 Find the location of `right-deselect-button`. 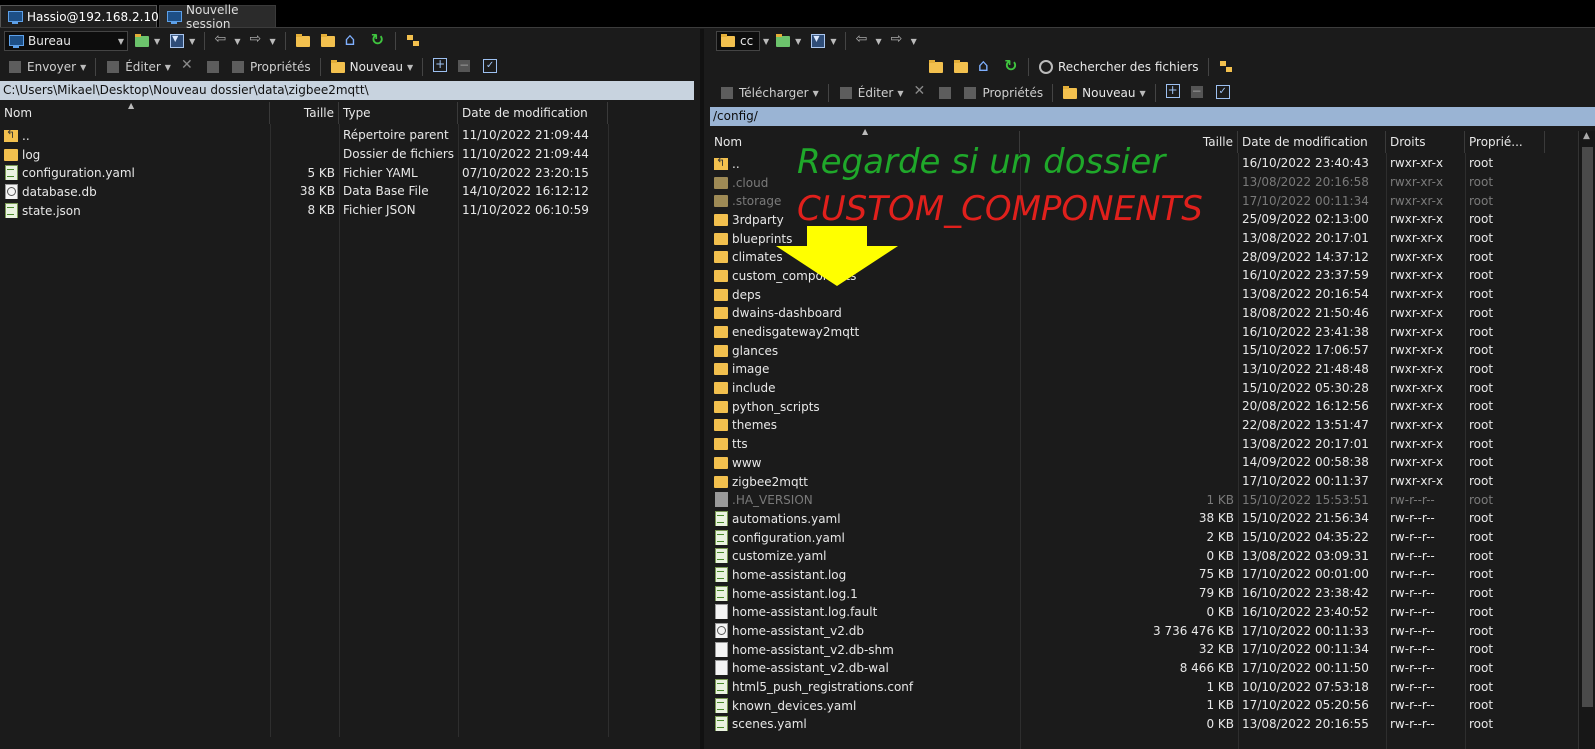

right-deselect-button is located at coordinates (1198, 93).